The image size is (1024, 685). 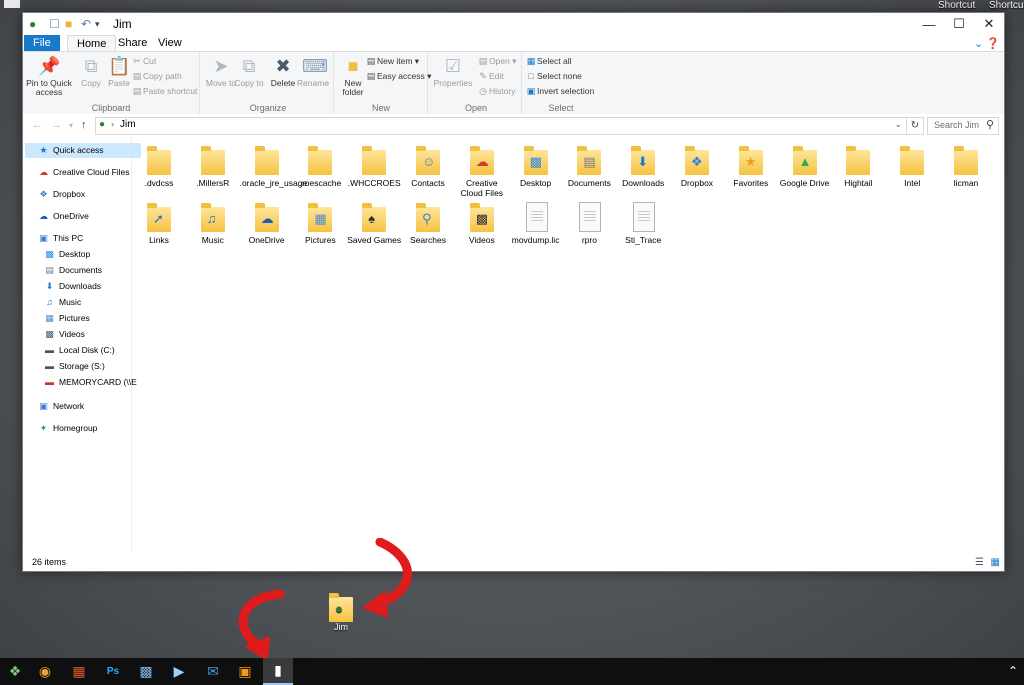 What do you see at coordinates (643, 223) in the screenshot?
I see `file-item: Sti_Trace` at bounding box center [643, 223].